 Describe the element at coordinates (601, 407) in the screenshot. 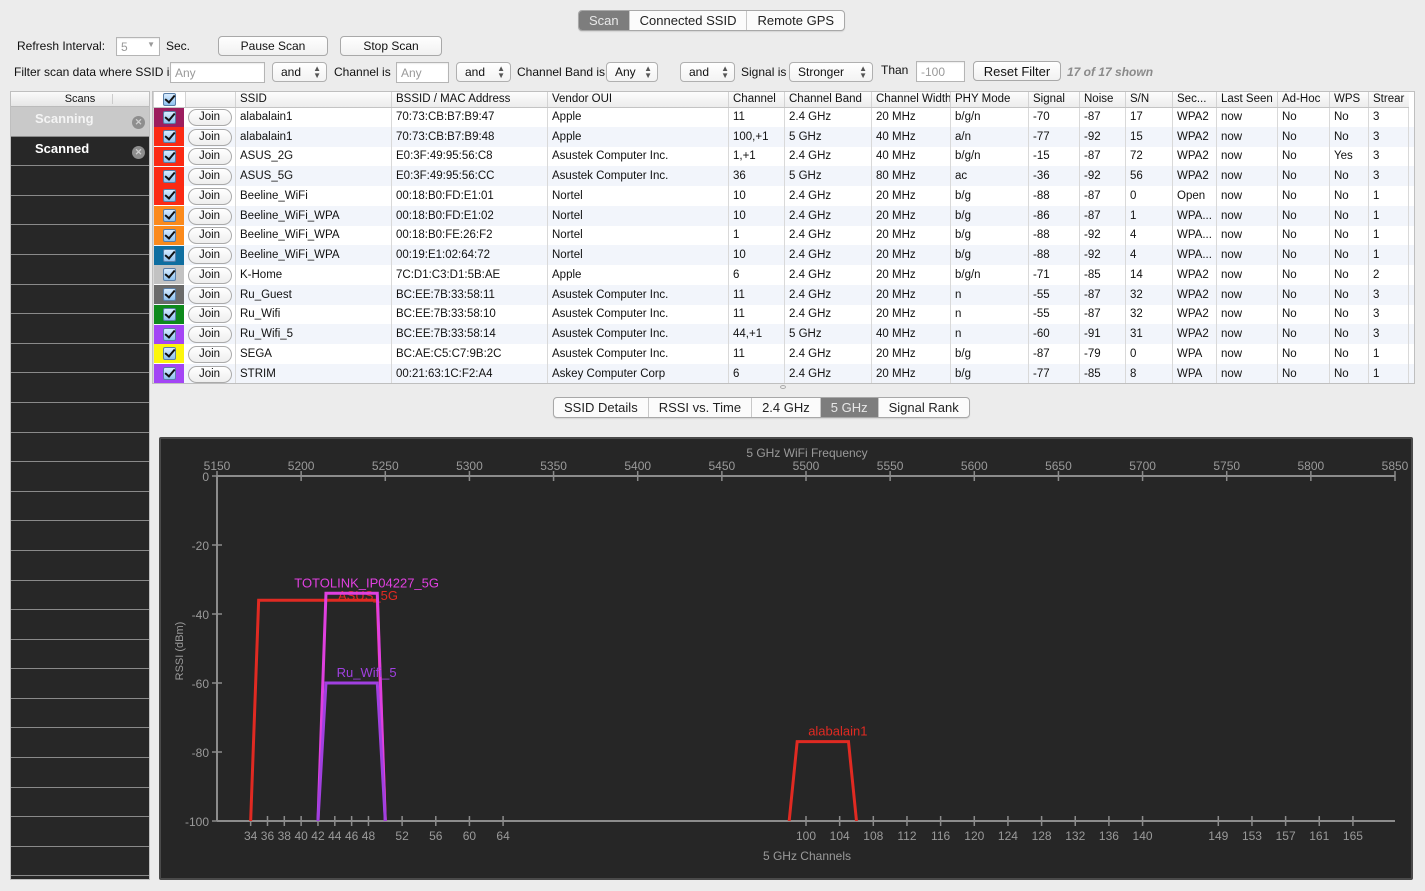

I see `tab-ssid-details: SSID Details` at that location.